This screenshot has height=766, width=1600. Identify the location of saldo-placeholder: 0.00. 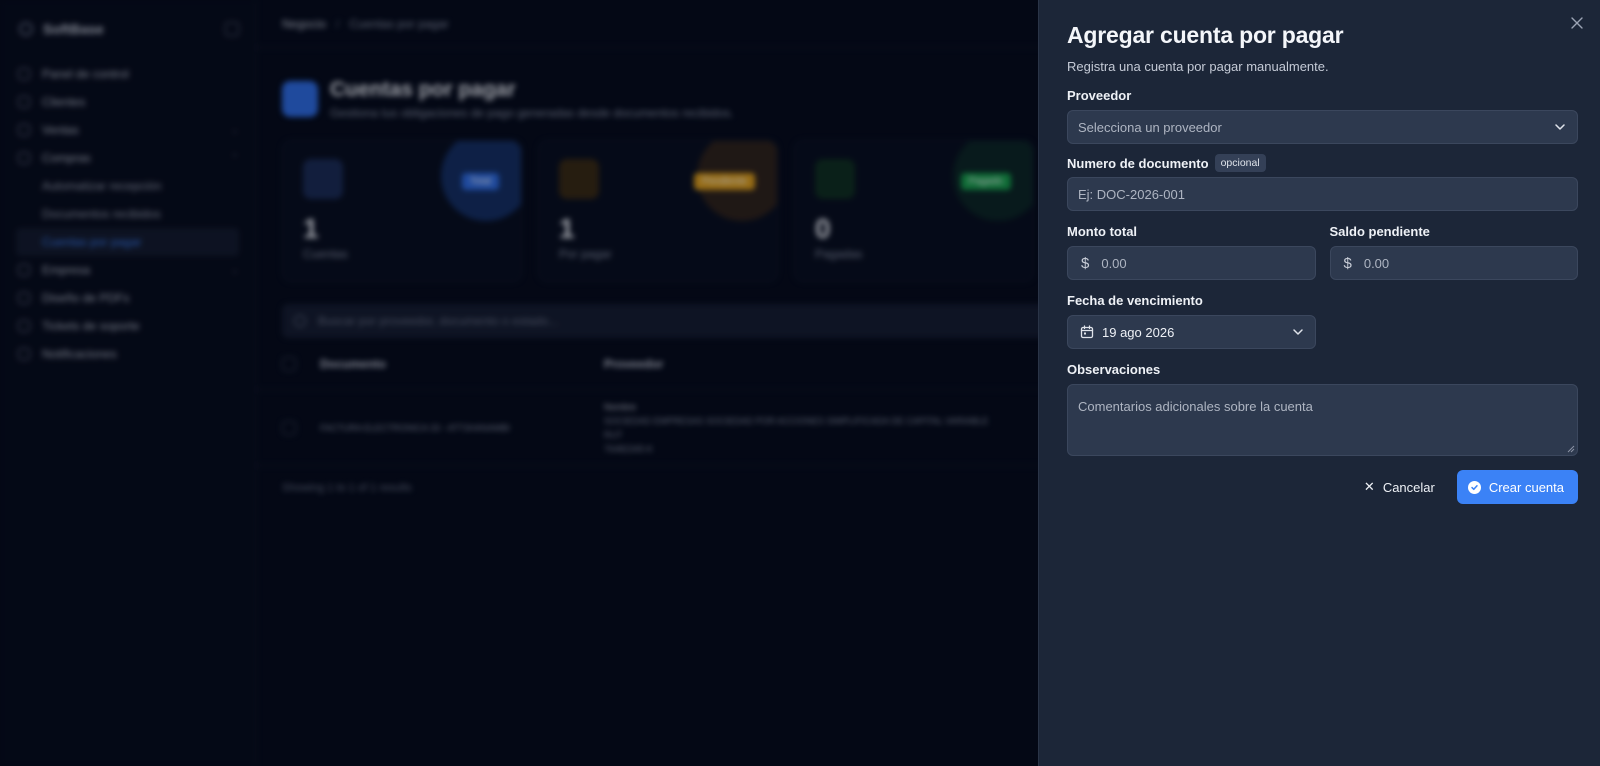
(1376, 263).